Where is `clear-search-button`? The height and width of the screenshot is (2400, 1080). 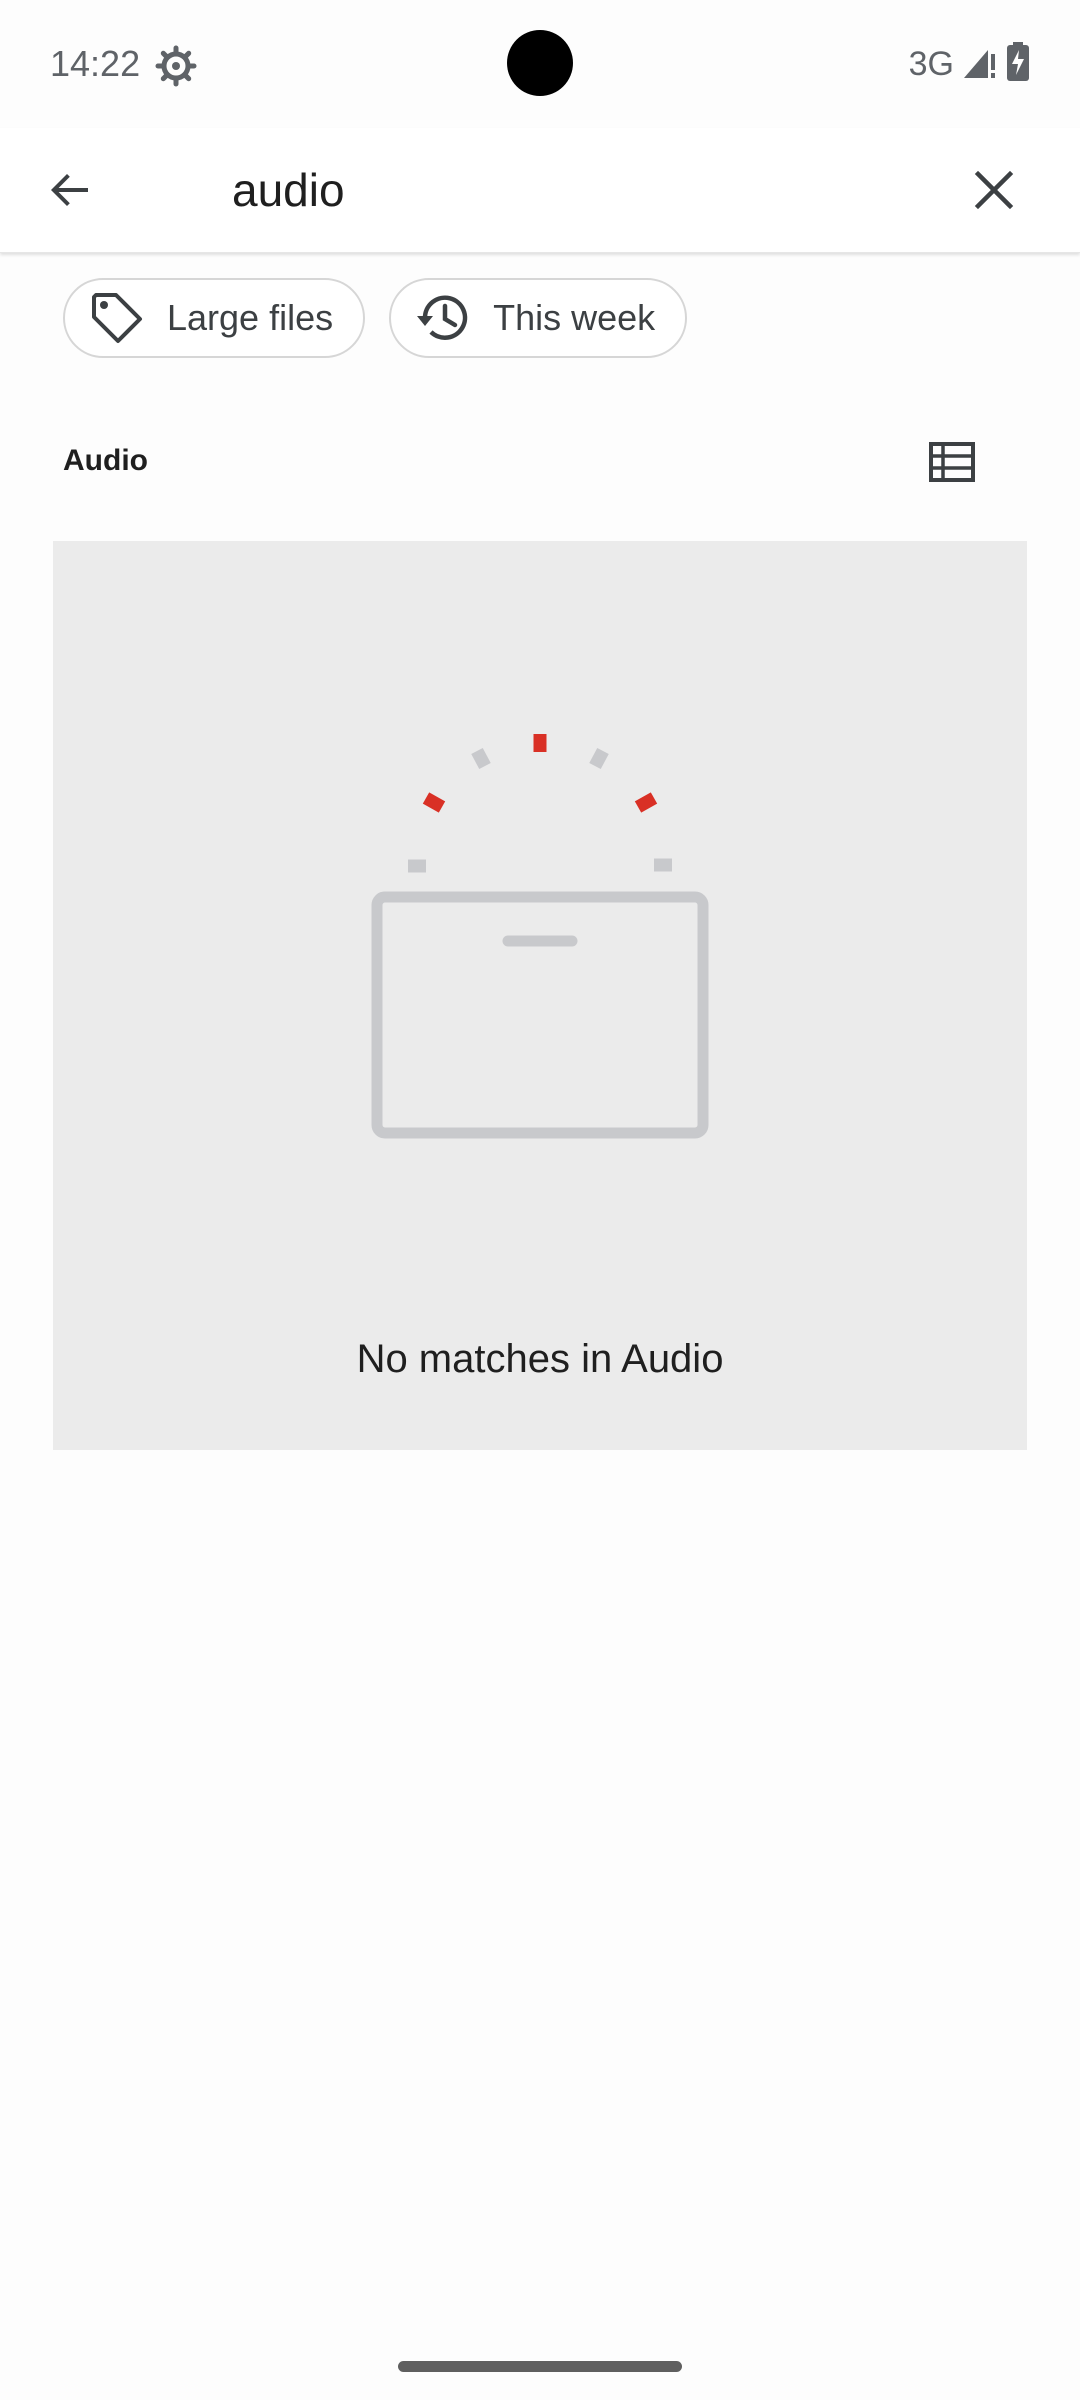
clear-search-button is located at coordinates (994, 190).